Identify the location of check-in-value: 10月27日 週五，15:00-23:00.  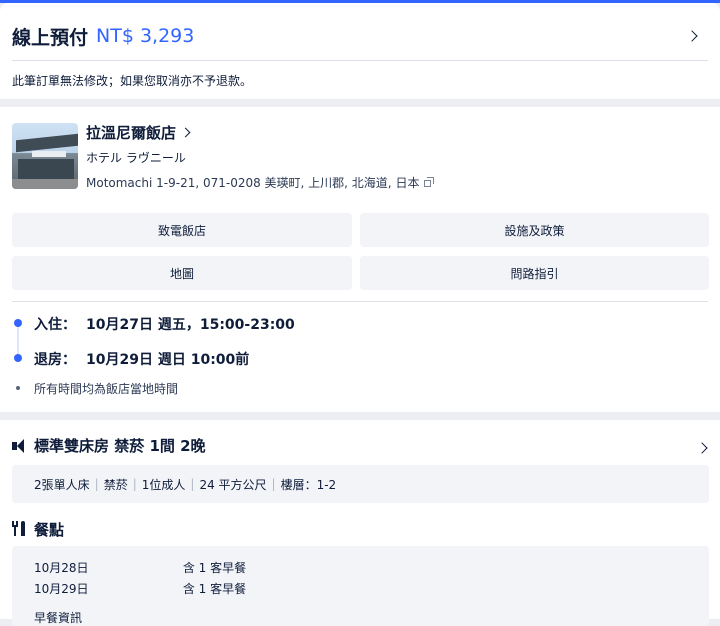
(190, 325).